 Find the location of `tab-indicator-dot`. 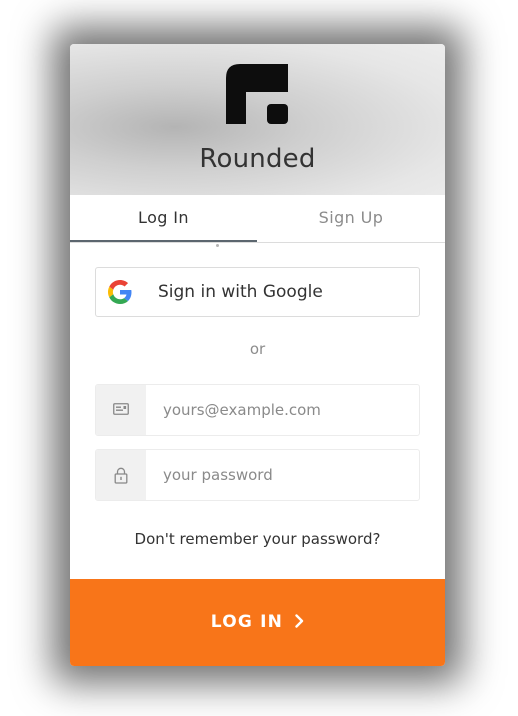

tab-indicator-dot is located at coordinates (217, 245).